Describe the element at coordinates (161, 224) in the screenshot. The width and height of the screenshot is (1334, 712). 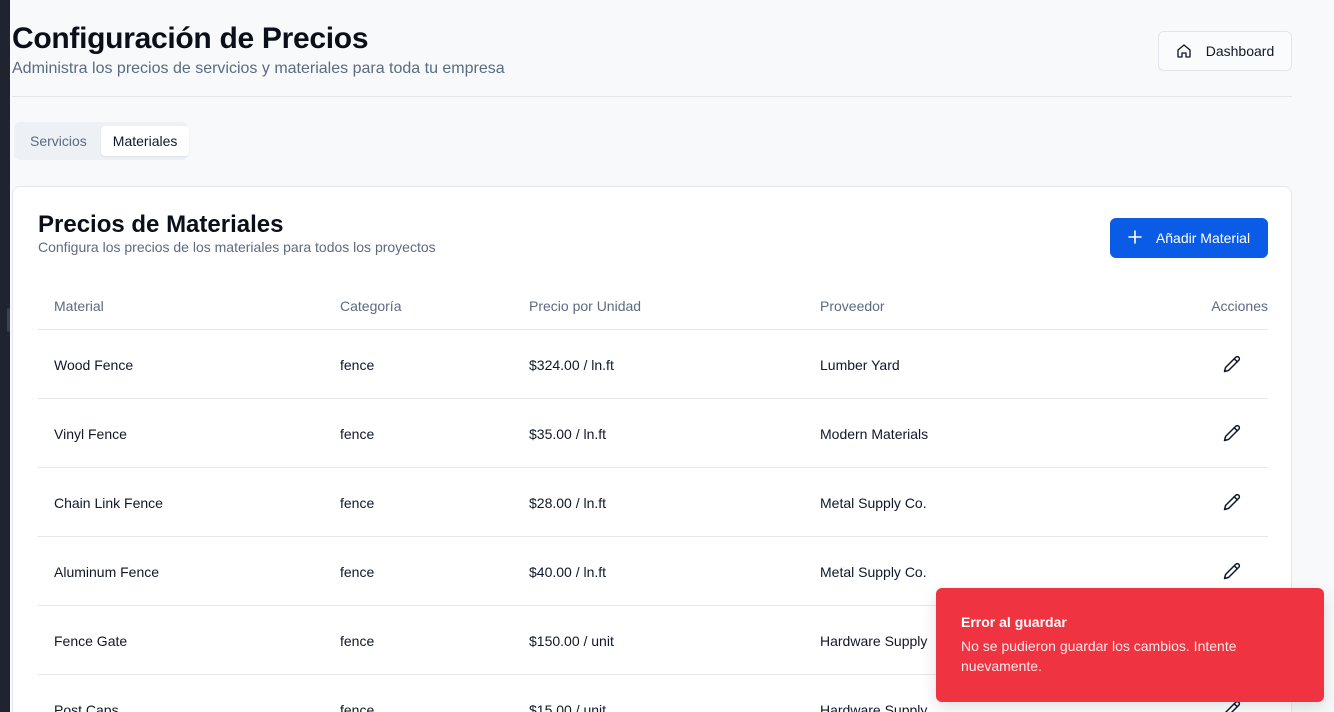
I see `card-title: Precios de Materiales` at that location.